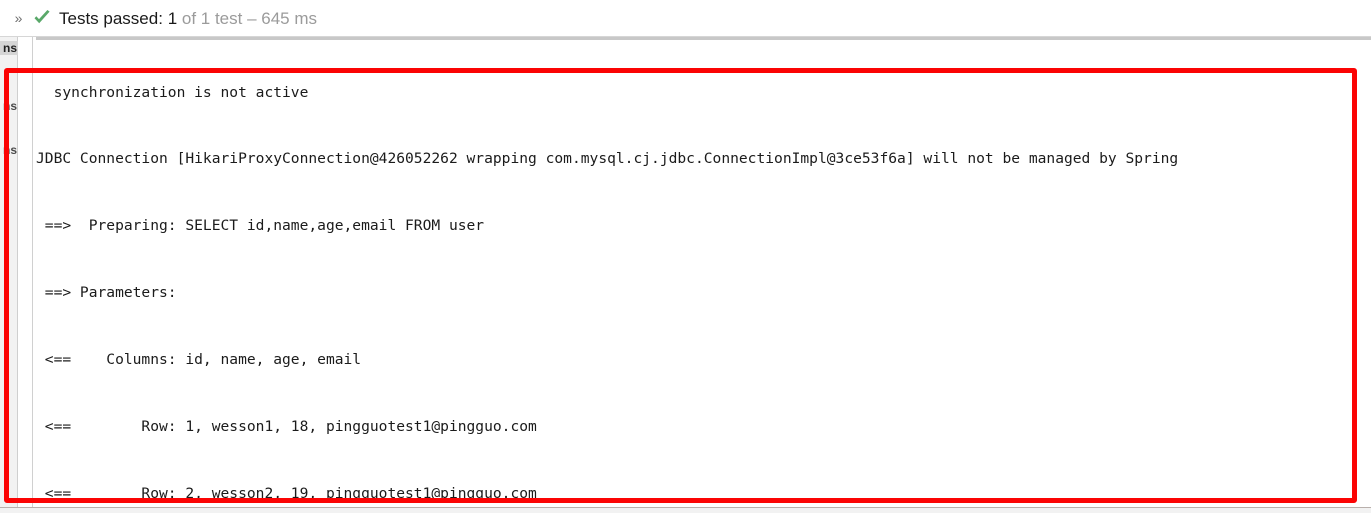 The height and width of the screenshot is (513, 1371). What do you see at coordinates (9, 48) in the screenshot?
I see `sidebar-tab-0: ns` at bounding box center [9, 48].